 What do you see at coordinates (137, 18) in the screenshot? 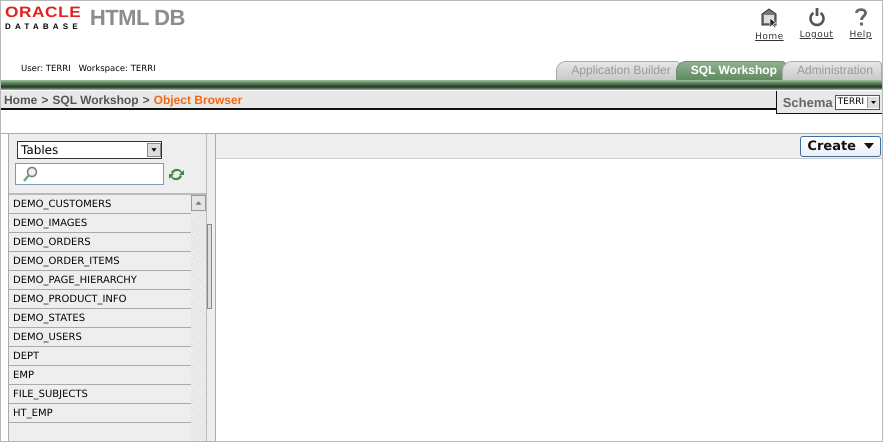
I see `product-title: HTML DB` at bounding box center [137, 18].